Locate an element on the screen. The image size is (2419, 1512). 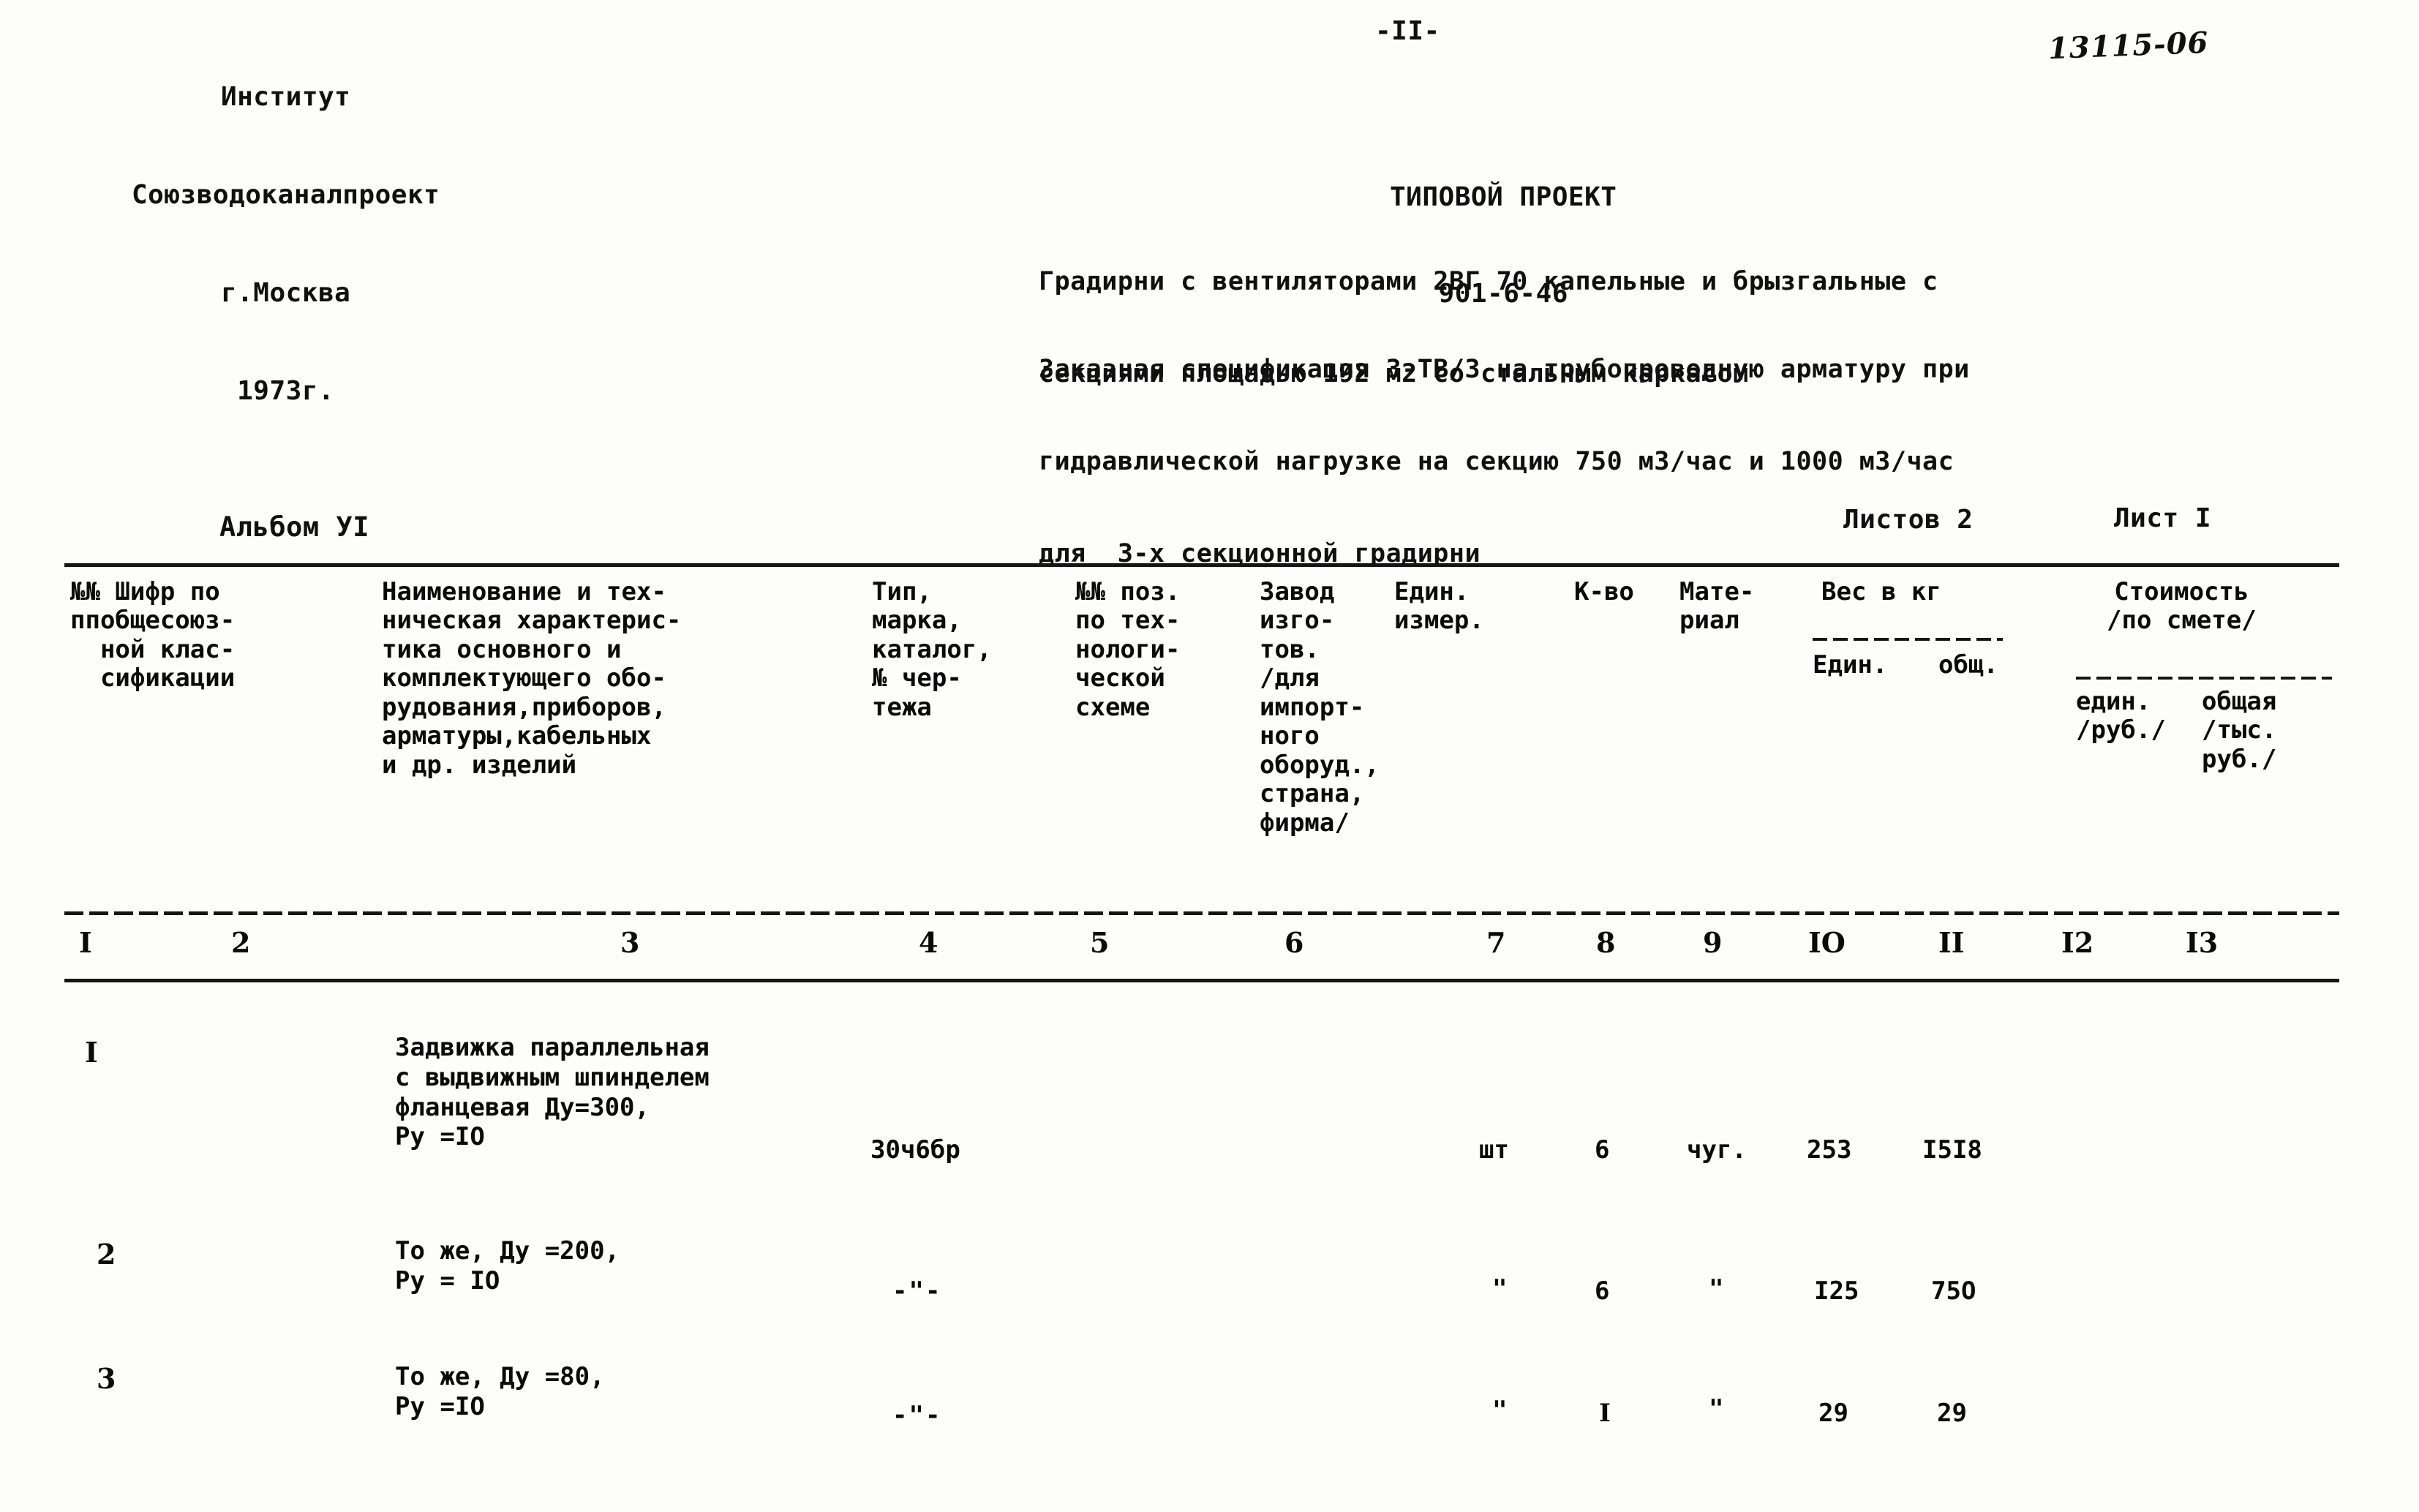
sheets-total-label: Листов 2 is located at coordinates (1908, 520).